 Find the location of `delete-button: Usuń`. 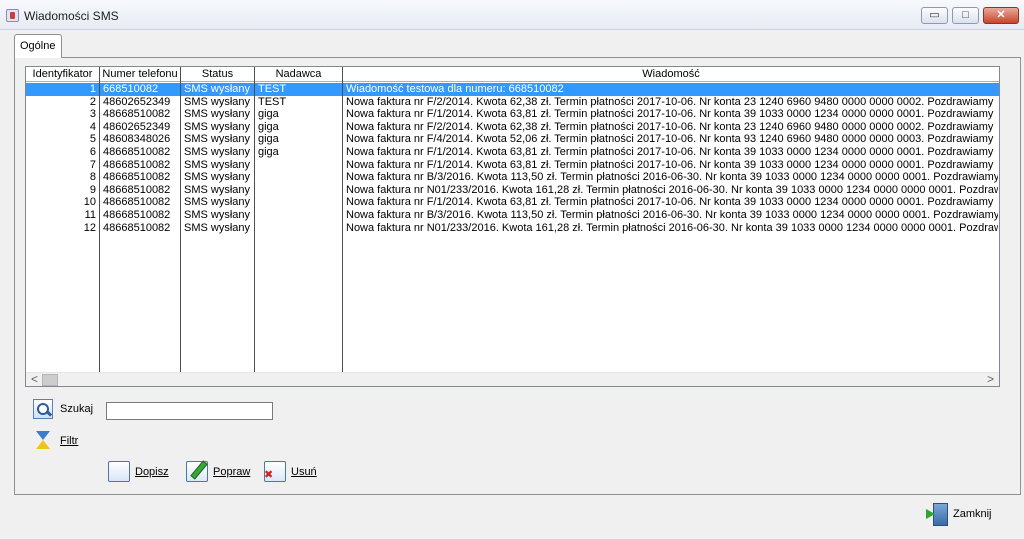

delete-button: Usuń is located at coordinates (304, 472).